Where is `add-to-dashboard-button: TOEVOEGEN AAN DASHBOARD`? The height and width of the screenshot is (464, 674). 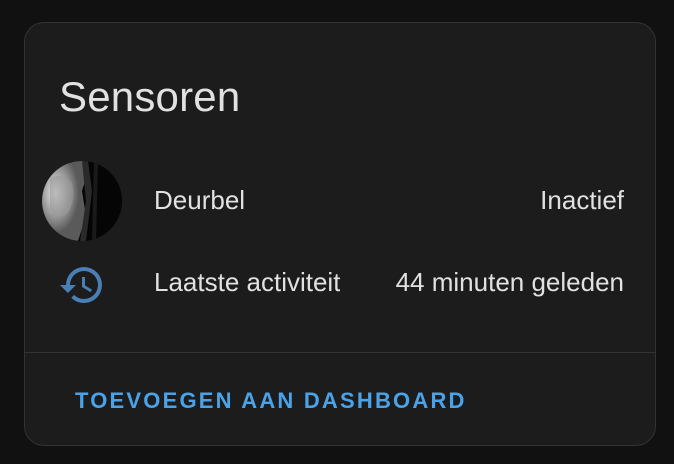
add-to-dashboard-button: TOEVOEGEN AAN DASHBOARD is located at coordinates (271, 401).